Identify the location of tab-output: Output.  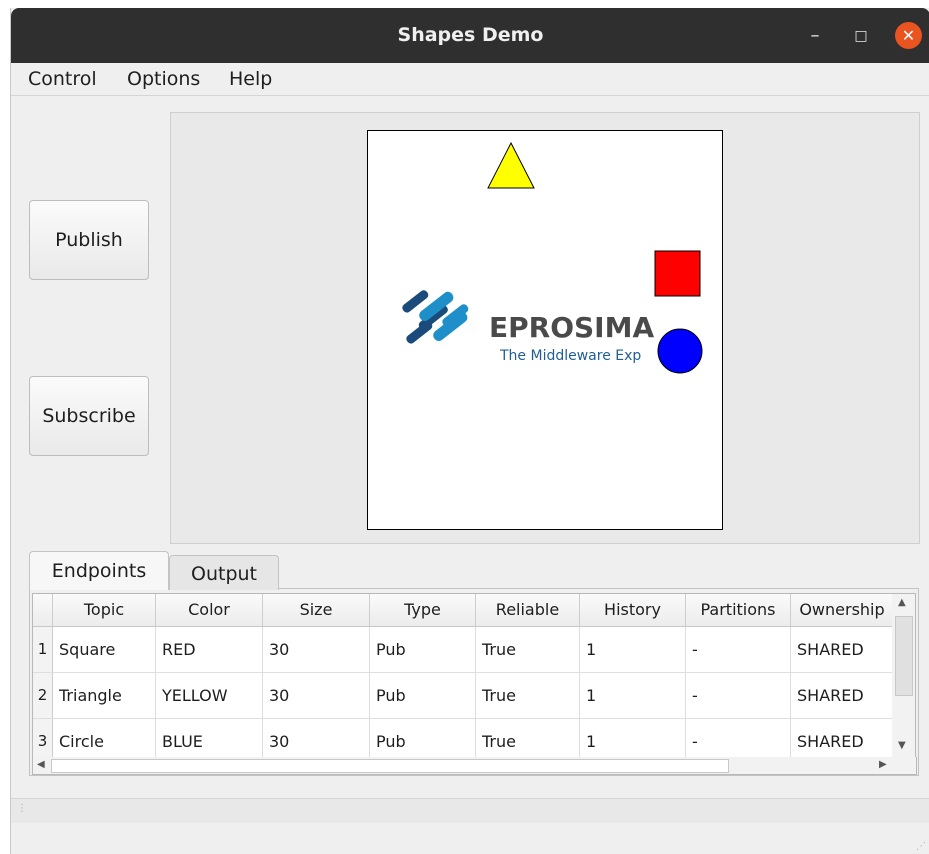
(224, 572).